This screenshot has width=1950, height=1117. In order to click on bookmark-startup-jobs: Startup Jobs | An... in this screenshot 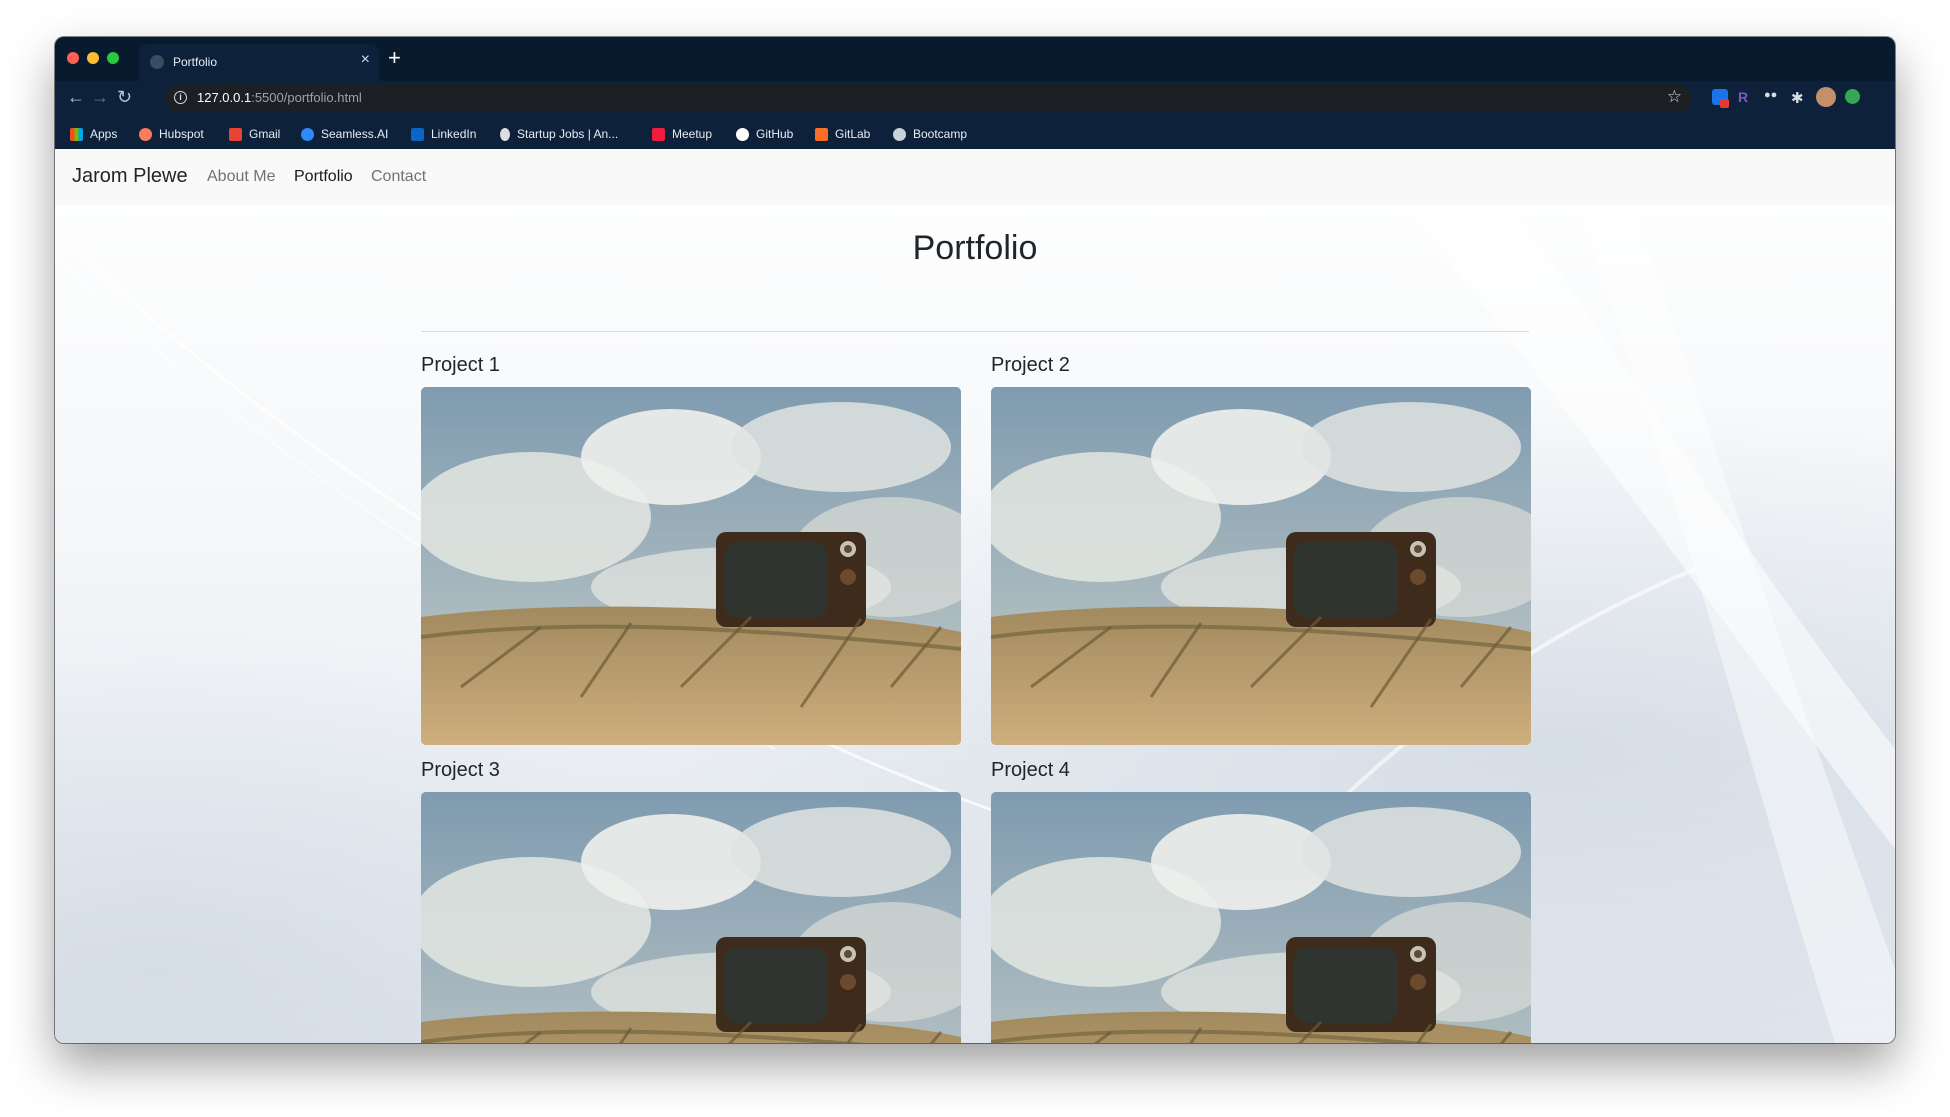, I will do `click(559, 134)`.